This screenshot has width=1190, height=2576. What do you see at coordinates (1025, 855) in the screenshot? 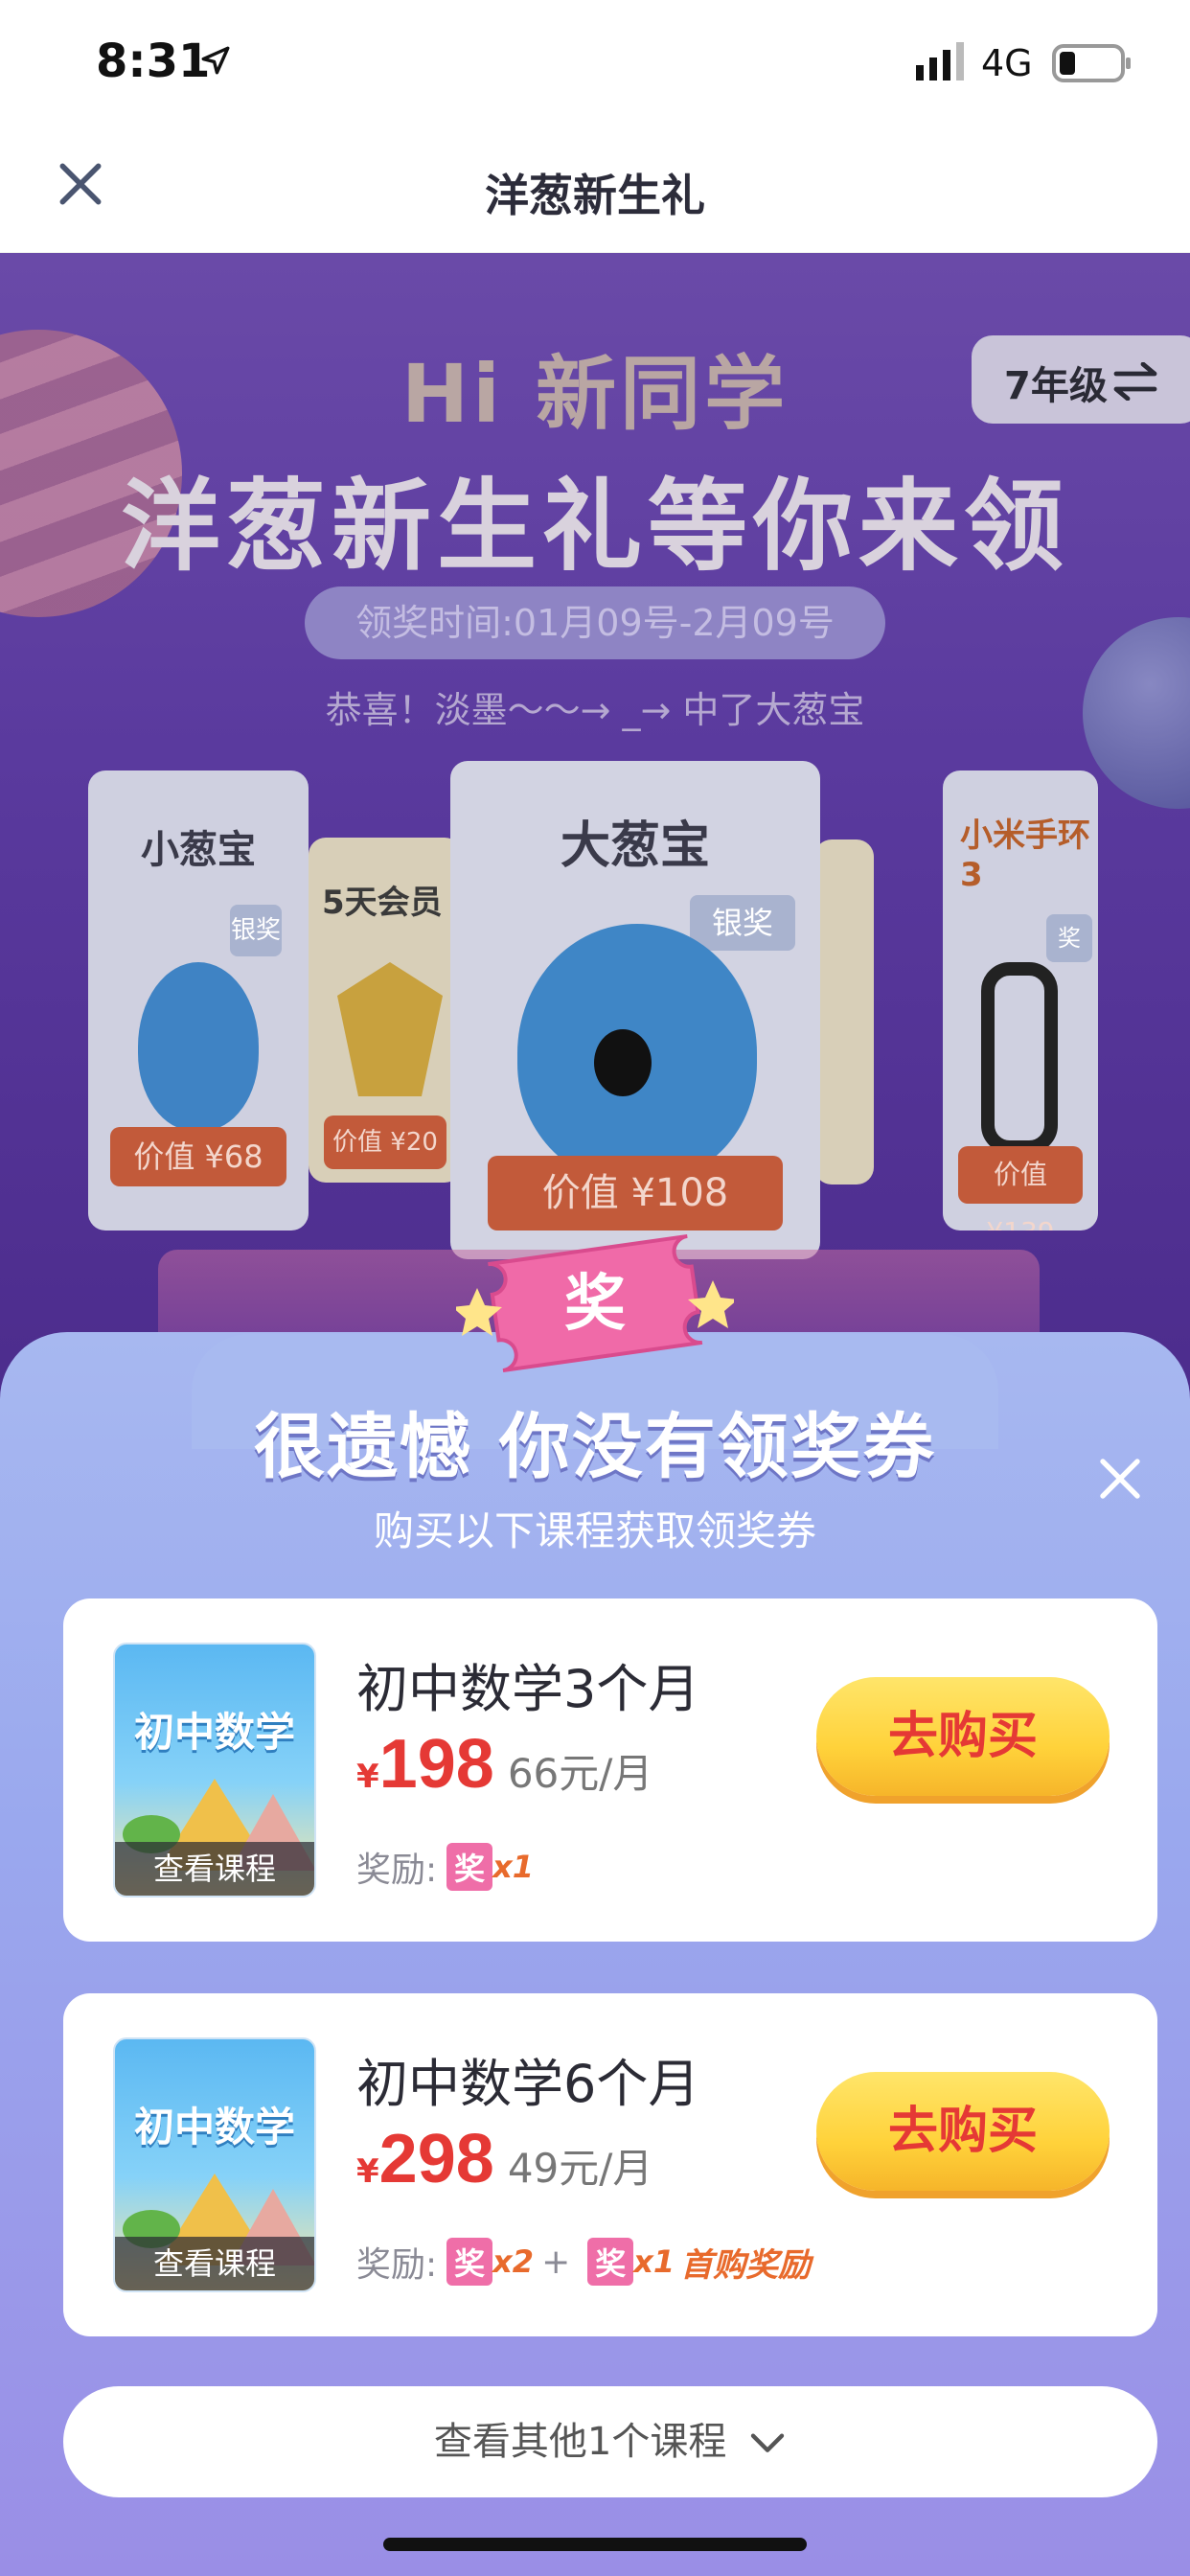
I see `prize-name: 小米手环 3` at bounding box center [1025, 855].